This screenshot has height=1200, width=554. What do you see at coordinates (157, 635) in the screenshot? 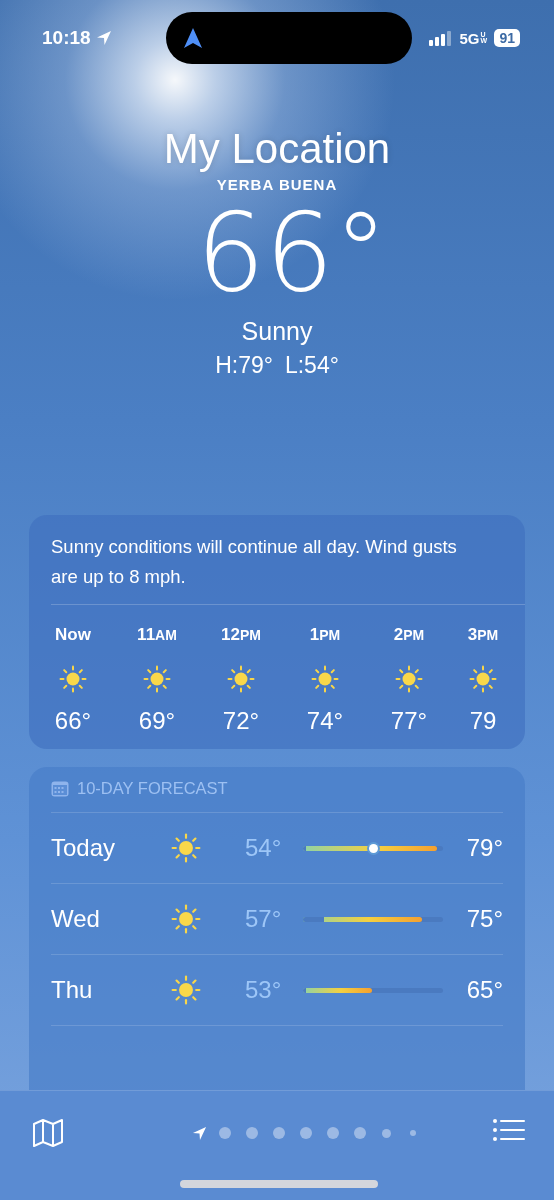
I see `hour-label: 11AM` at bounding box center [157, 635].